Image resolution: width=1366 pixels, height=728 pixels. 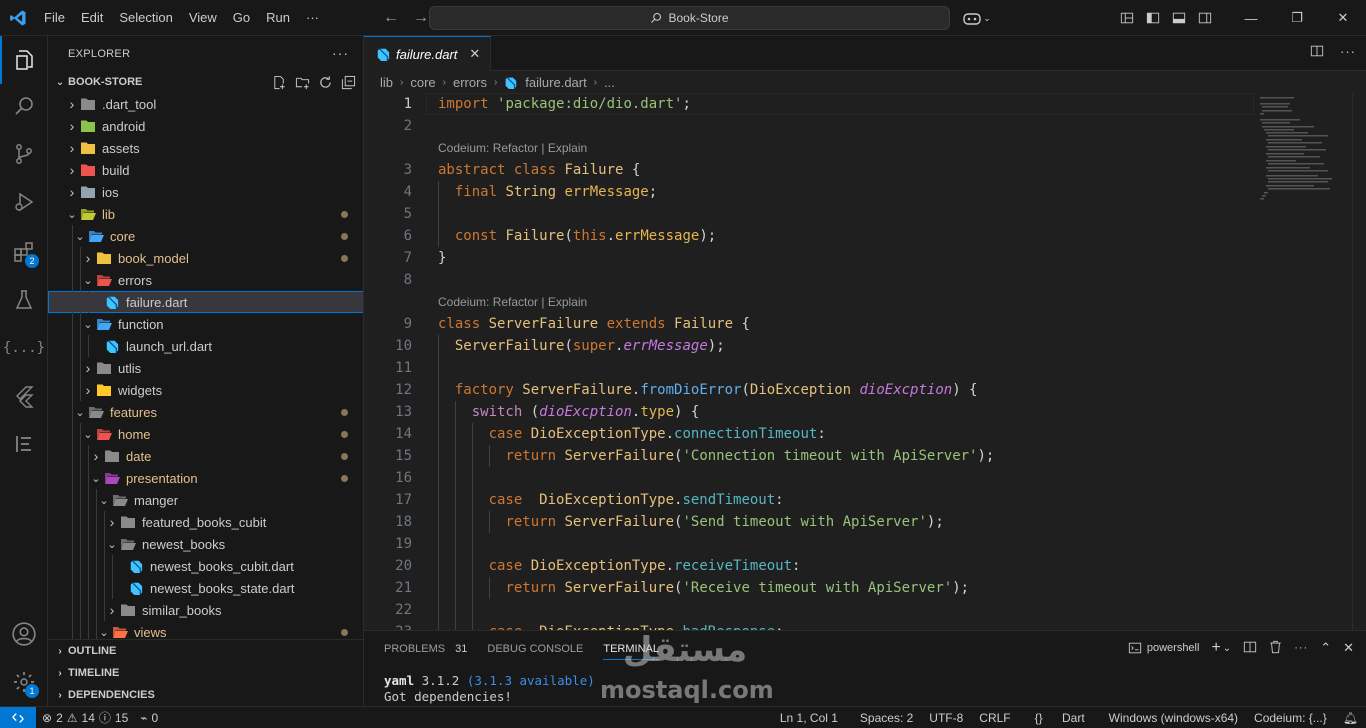 What do you see at coordinates (1163, 648) in the screenshot?
I see `terminal-shell-selector: powershell` at bounding box center [1163, 648].